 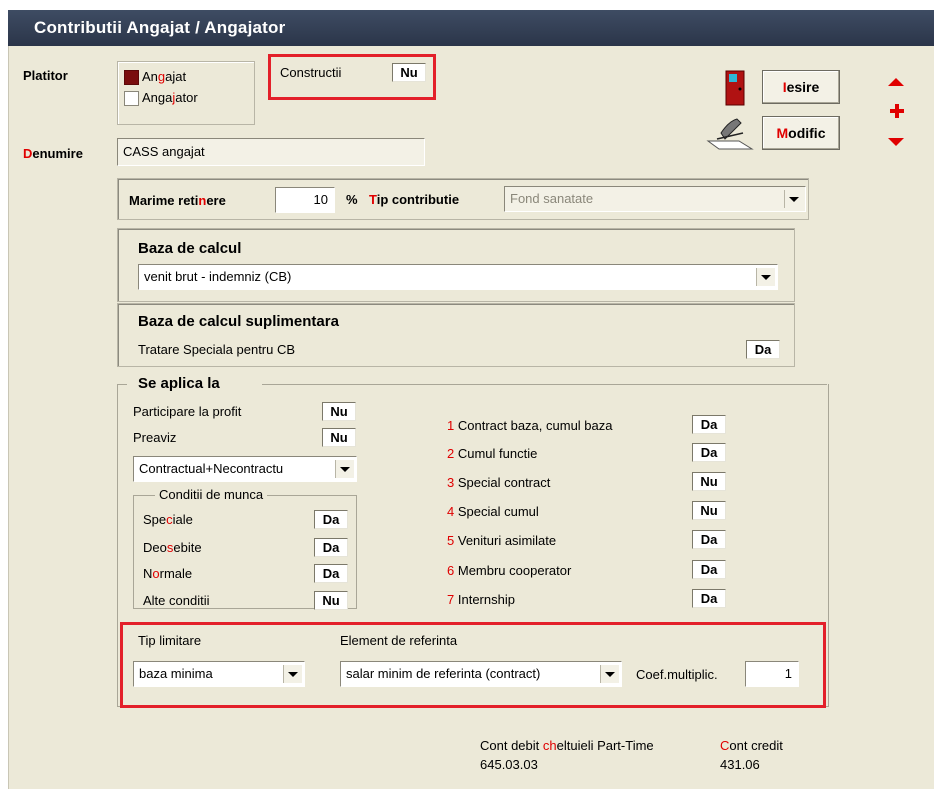 I want to click on denumire-label: Denumire, so click(x=53, y=153).